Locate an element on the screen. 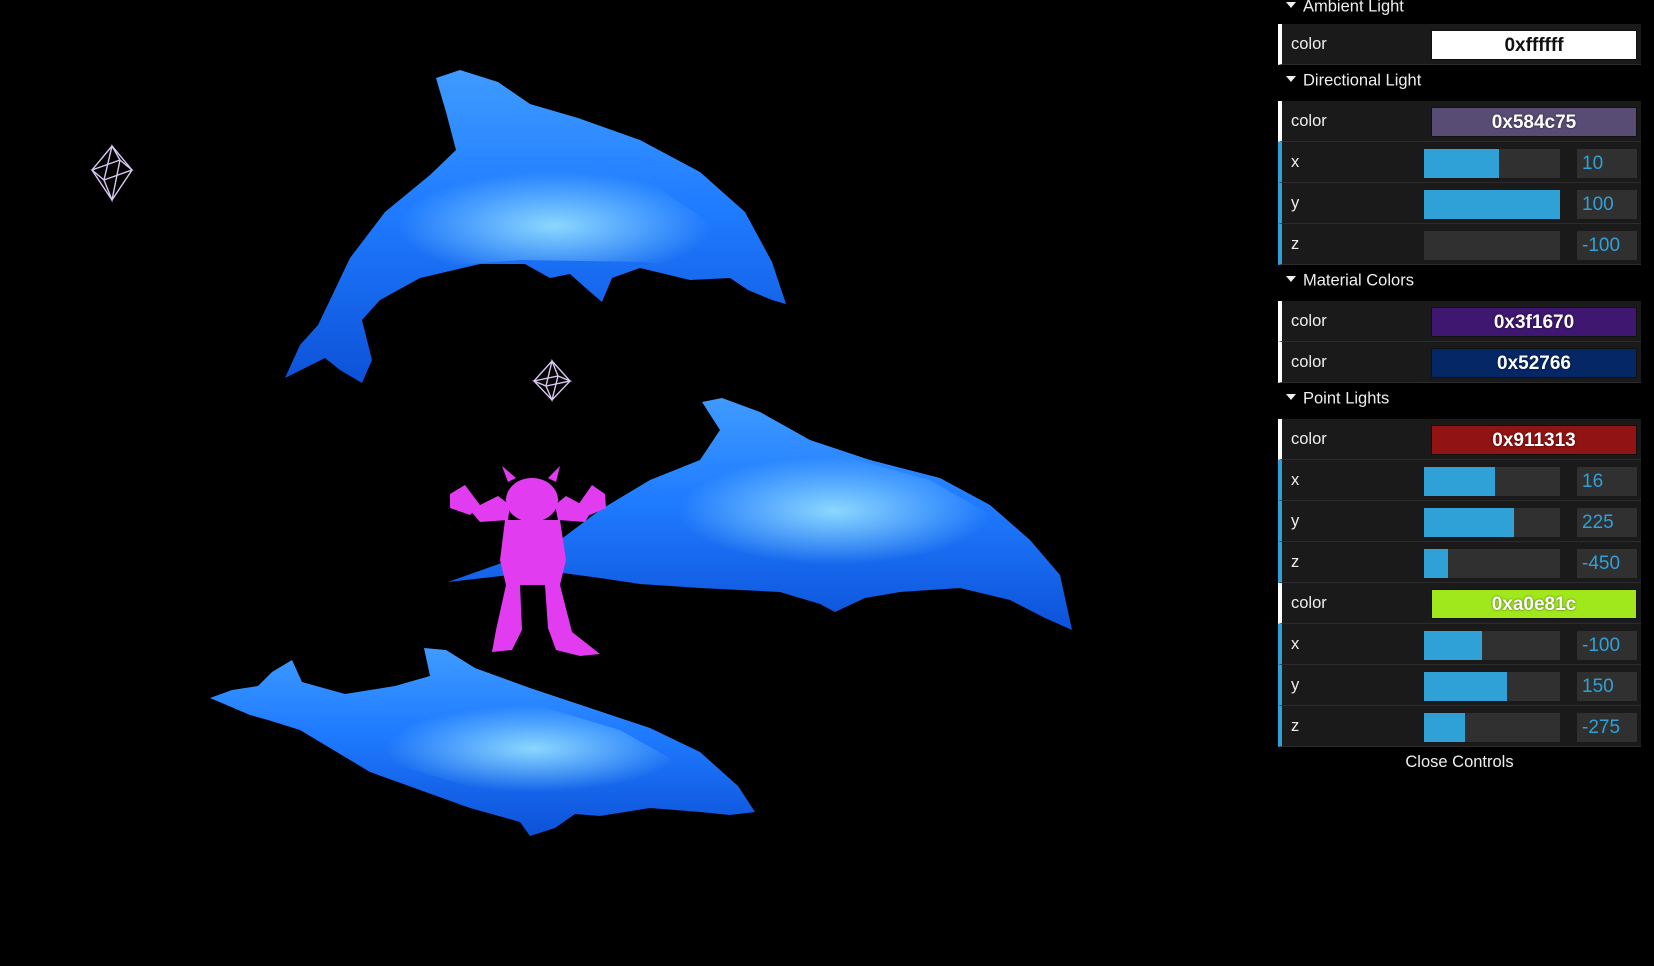  folder-title-directional-light: Directional Light is located at coordinates (1459, 83).